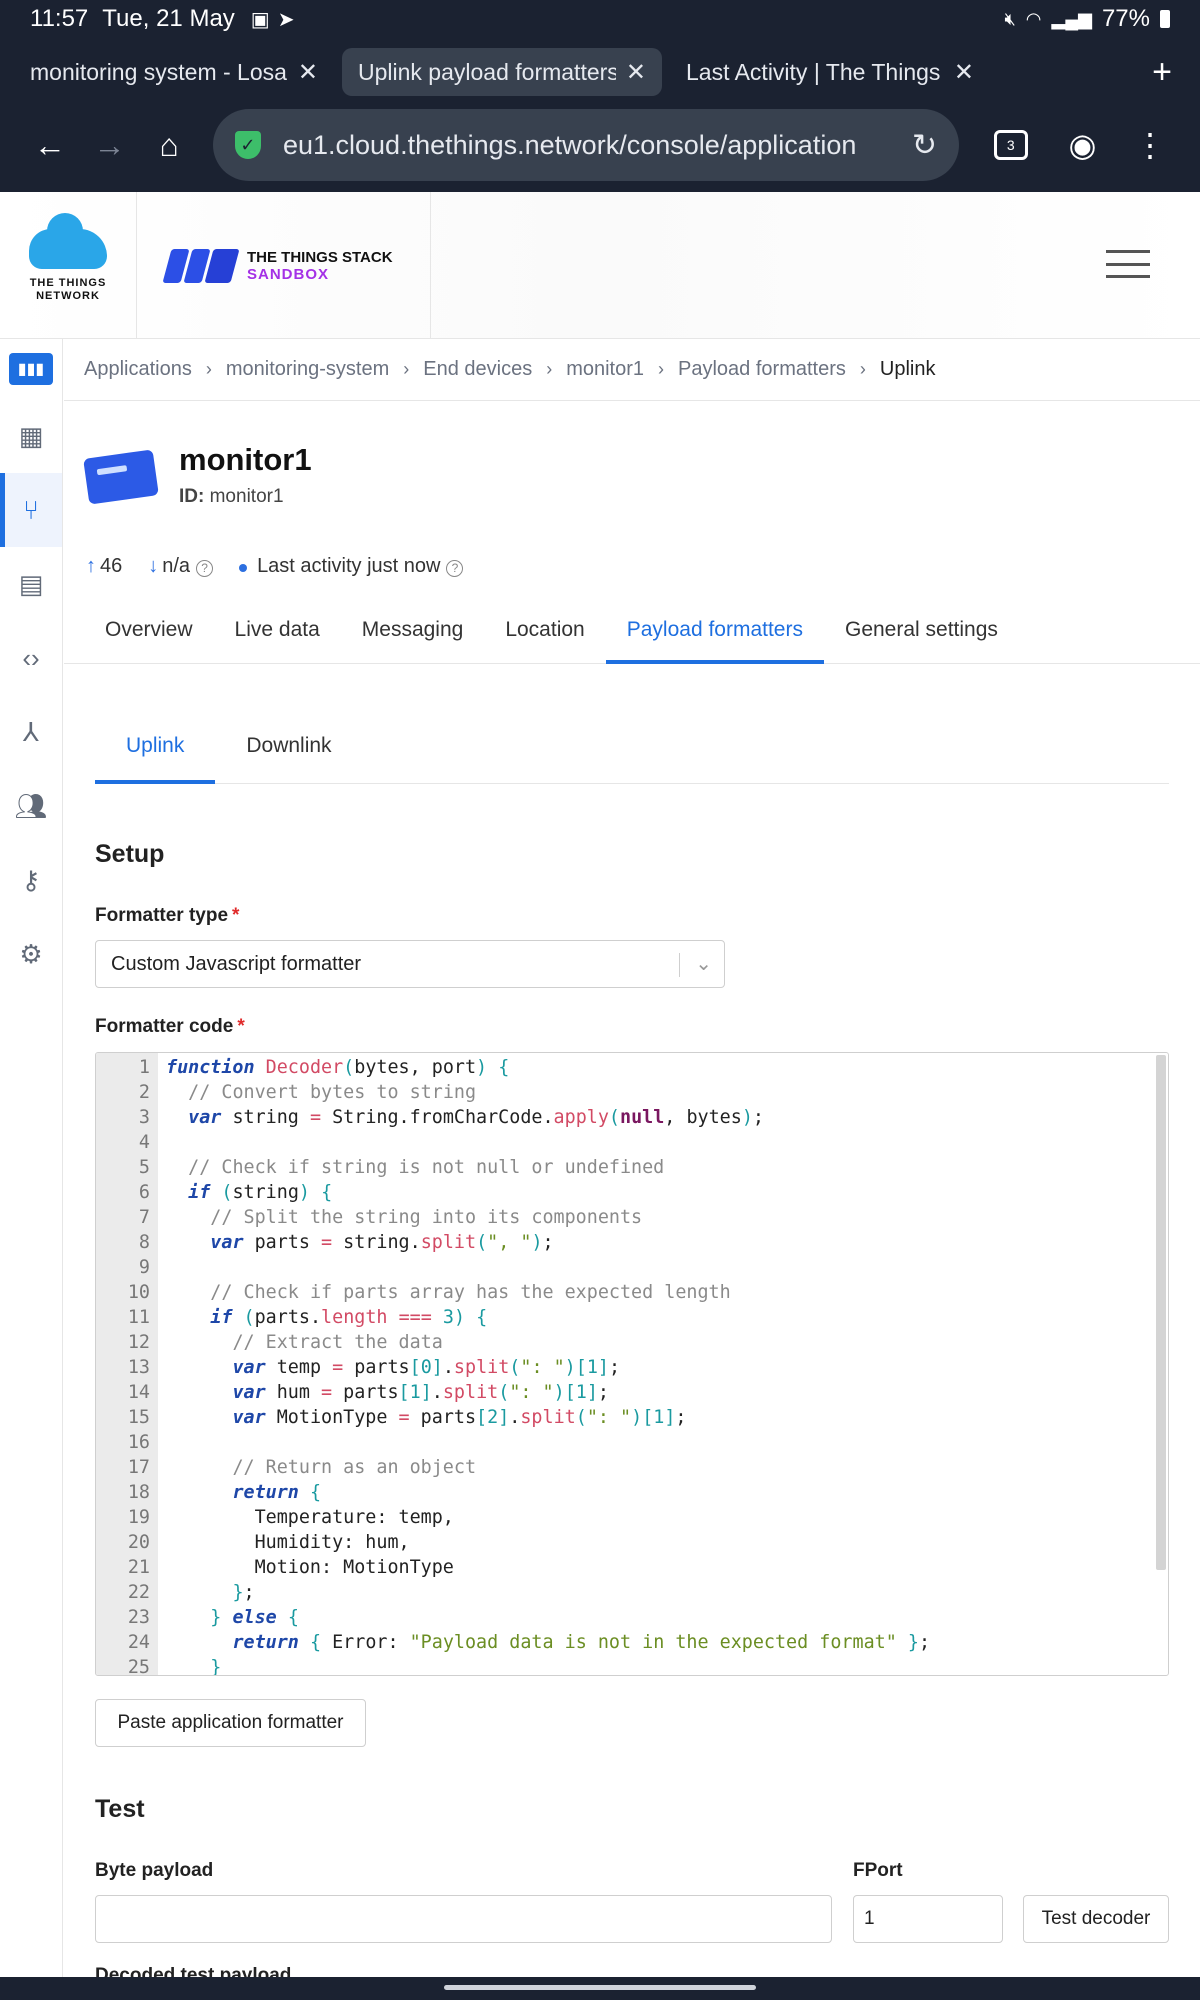 The width and height of the screenshot is (1200, 2000). I want to click on uplink-count: 46, so click(111, 566).